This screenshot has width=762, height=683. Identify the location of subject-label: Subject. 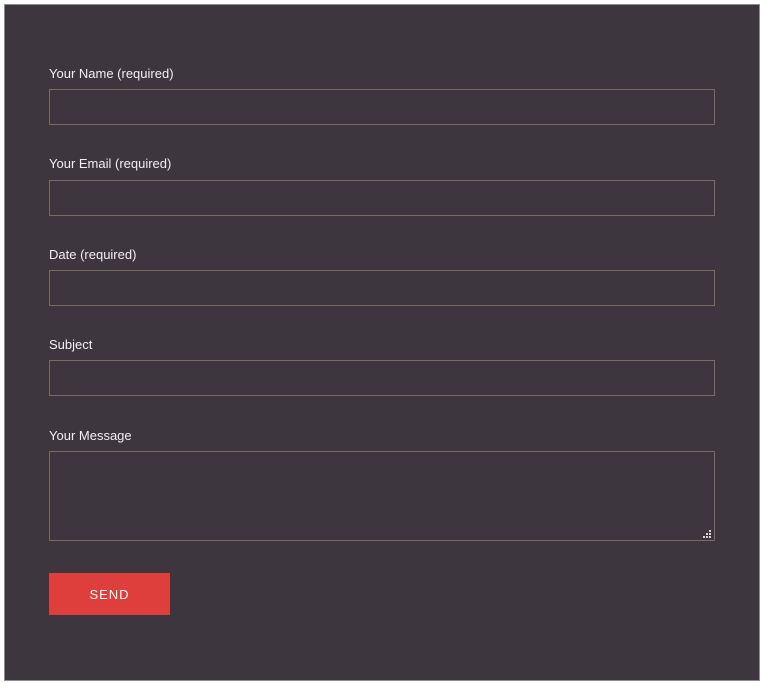
(71, 344).